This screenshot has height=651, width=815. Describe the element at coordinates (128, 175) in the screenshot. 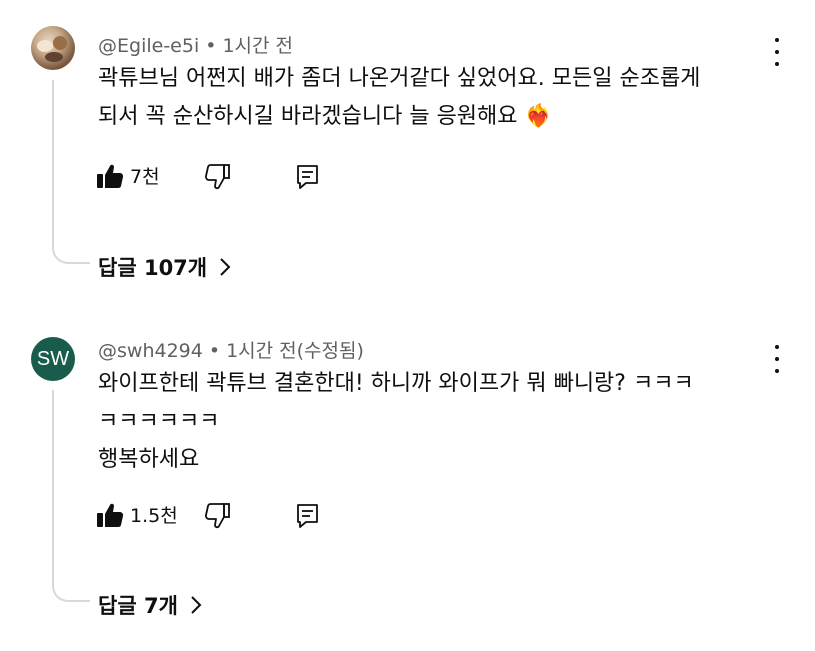

I see `like-button: 7천` at that location.